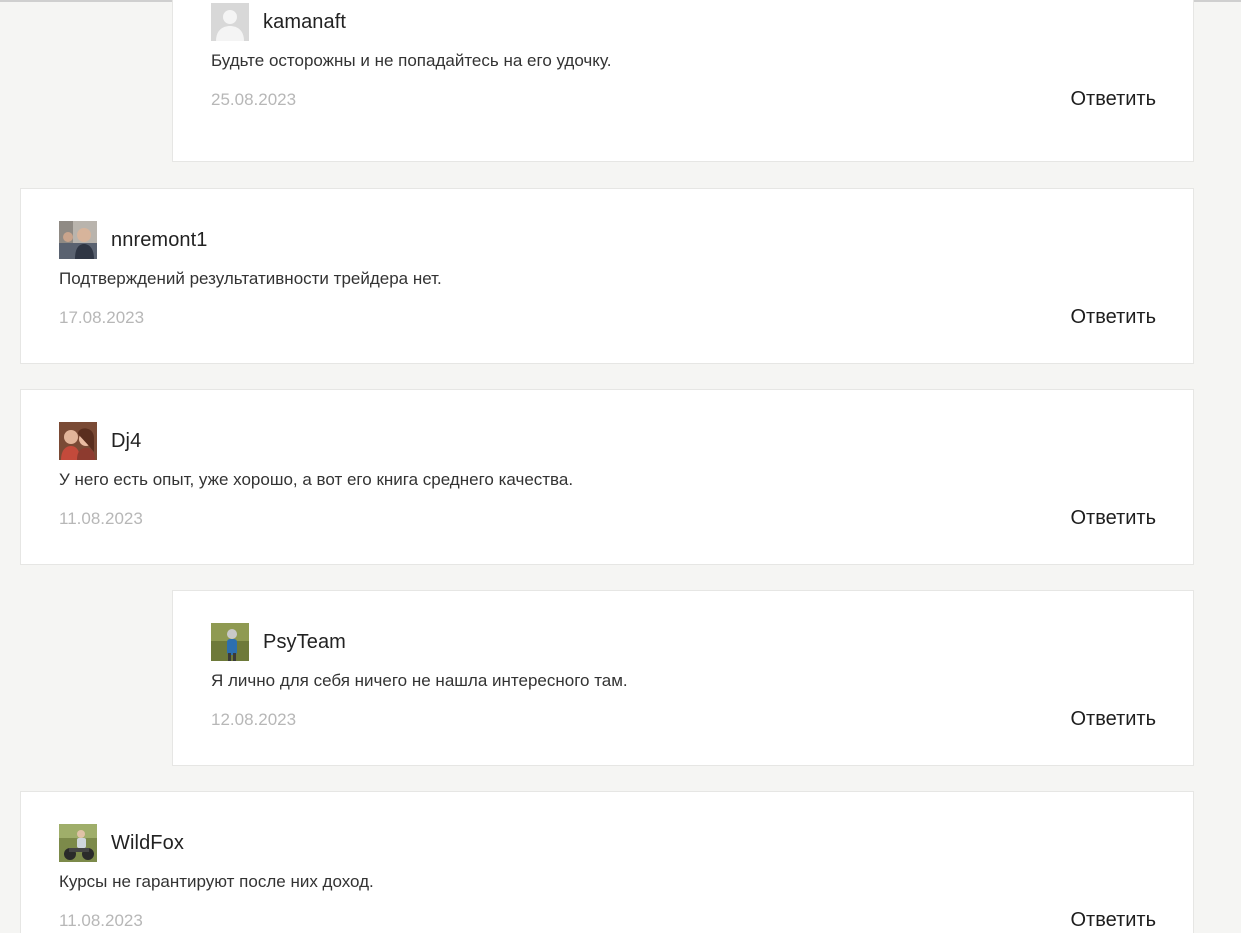 This screenshot has width=1241, height=933. What do you see at coordinates (147, 843) in the screenshot?
I see `comment-author: WildFox` at bounding box center [147, 843].